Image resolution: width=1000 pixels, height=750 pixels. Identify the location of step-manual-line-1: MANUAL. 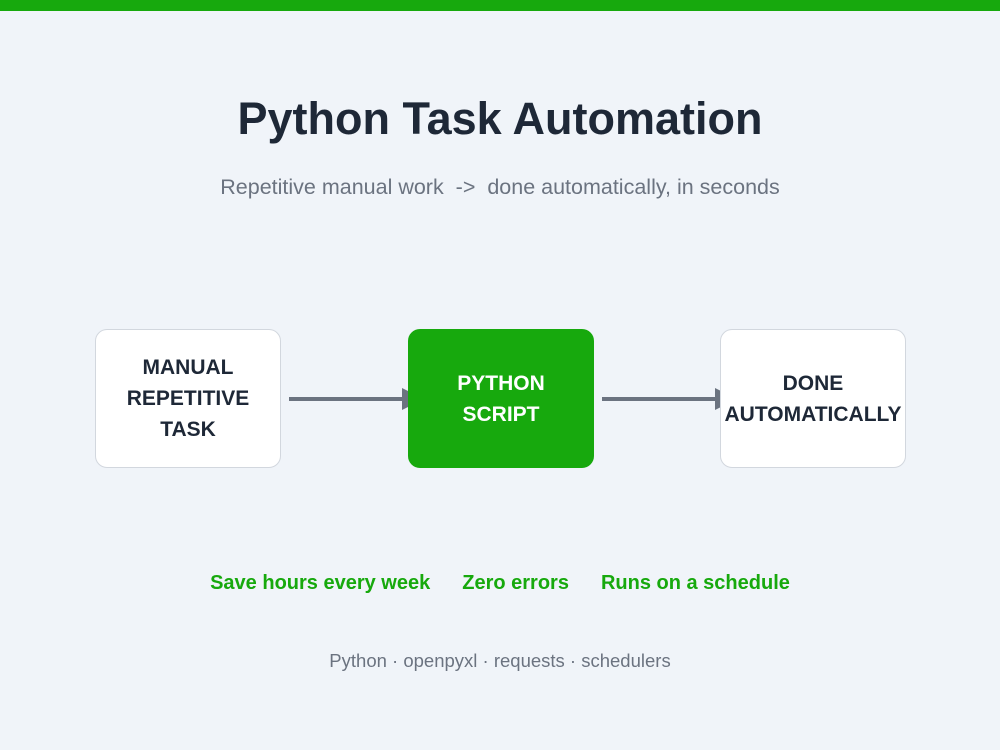
(188, 367).